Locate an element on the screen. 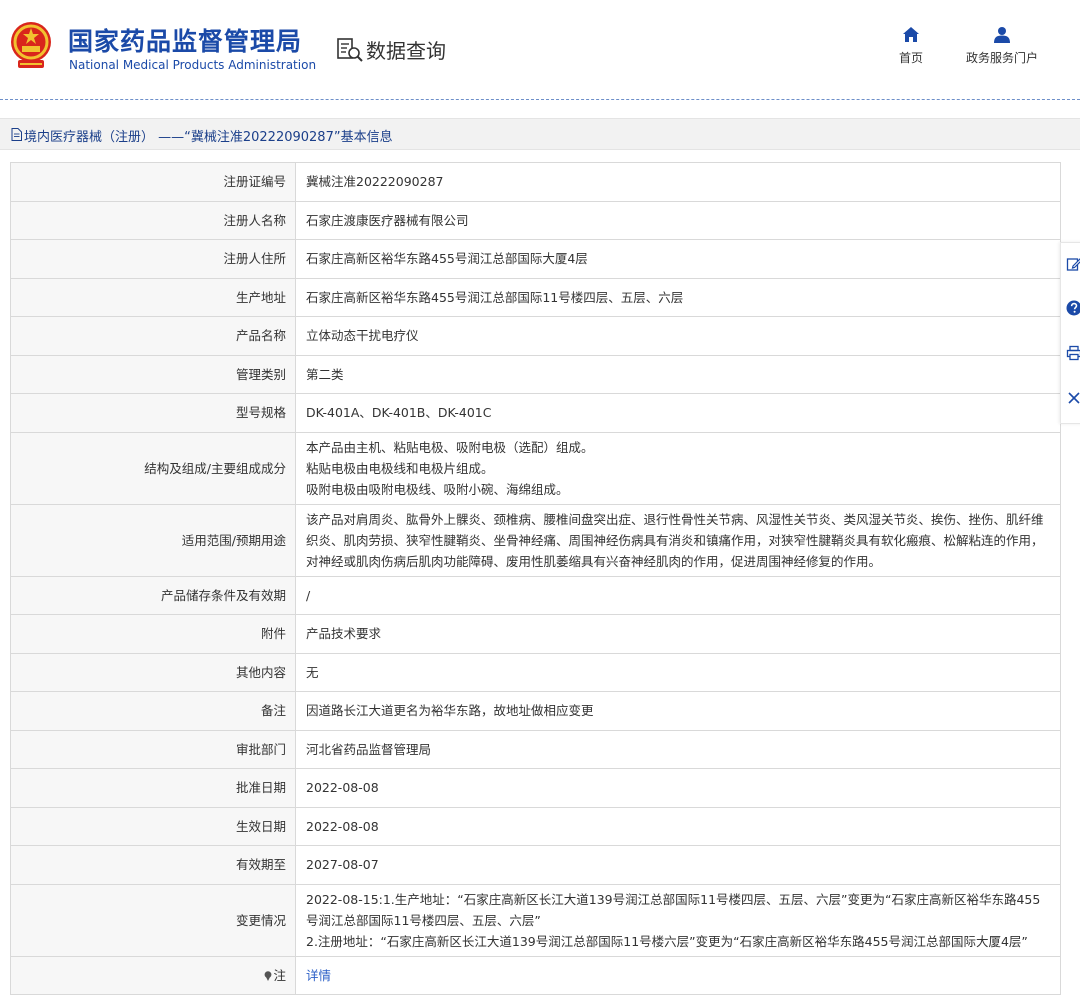  table-row: 管理类别 第二类 is located at coordinates (536, 374).